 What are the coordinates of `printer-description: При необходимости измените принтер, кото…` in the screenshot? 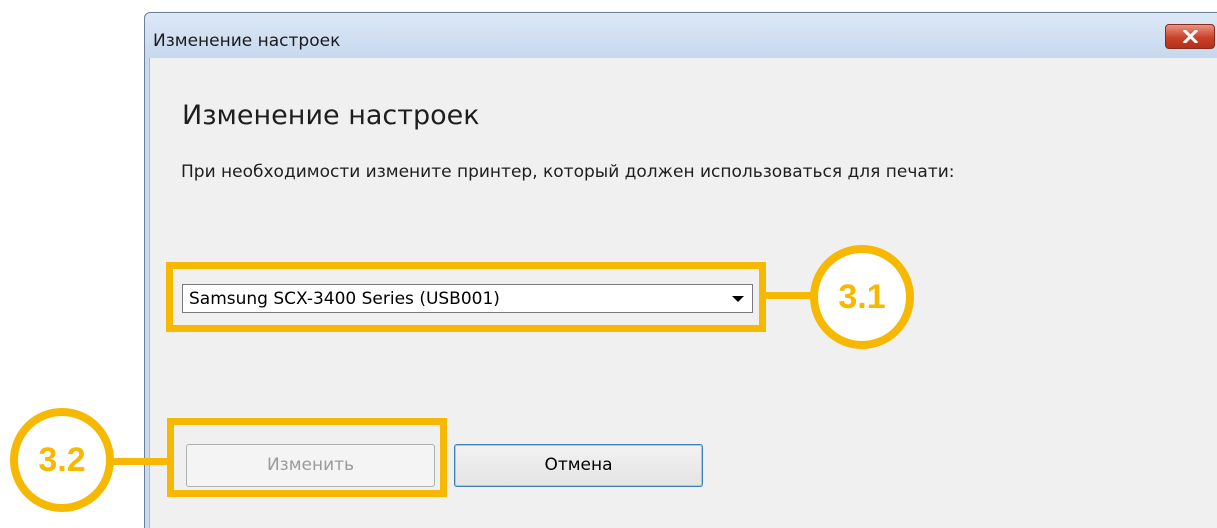 It's located at (568, 172).